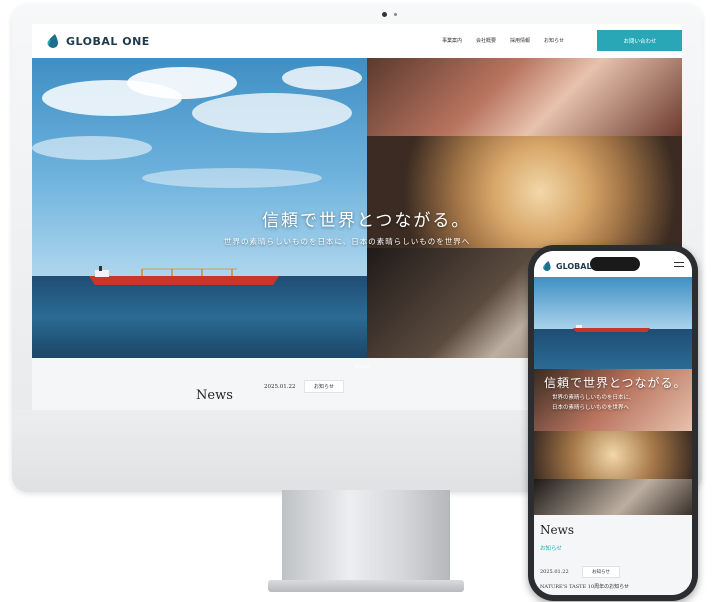  I want to click on news-title: News, so click(214, 395).